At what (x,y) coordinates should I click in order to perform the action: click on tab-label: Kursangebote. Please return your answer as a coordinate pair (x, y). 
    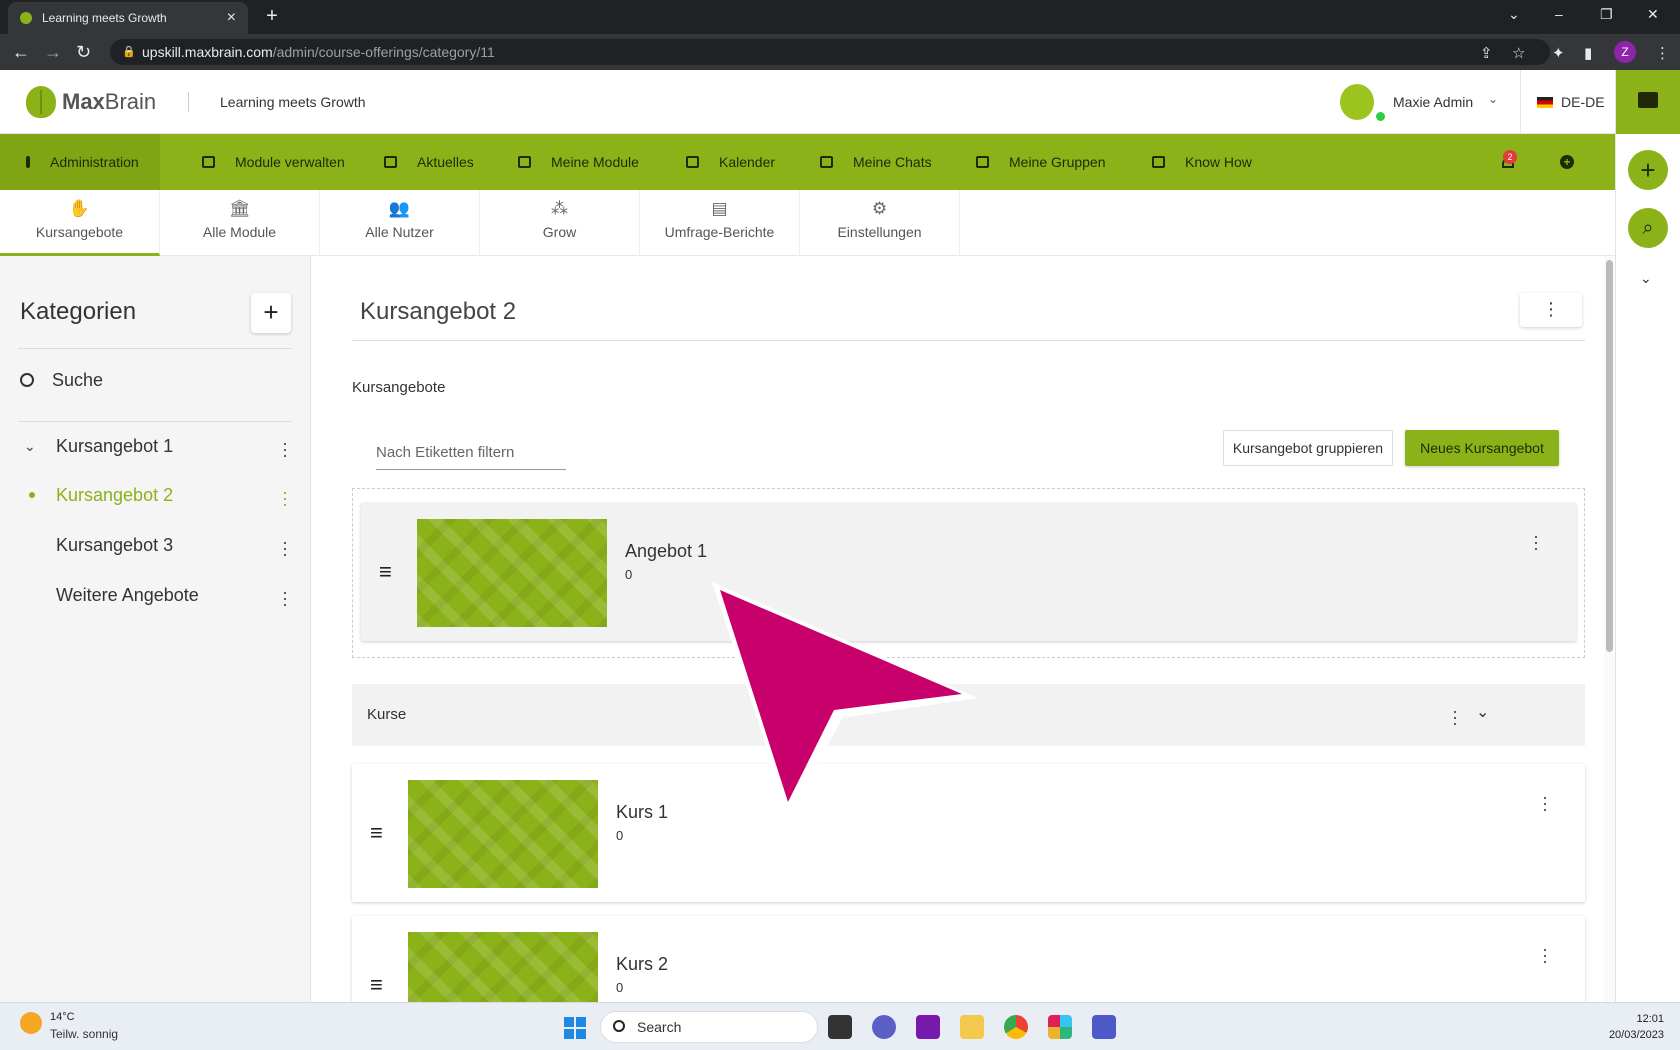
    Looking at the image, I should click on (79, 232).